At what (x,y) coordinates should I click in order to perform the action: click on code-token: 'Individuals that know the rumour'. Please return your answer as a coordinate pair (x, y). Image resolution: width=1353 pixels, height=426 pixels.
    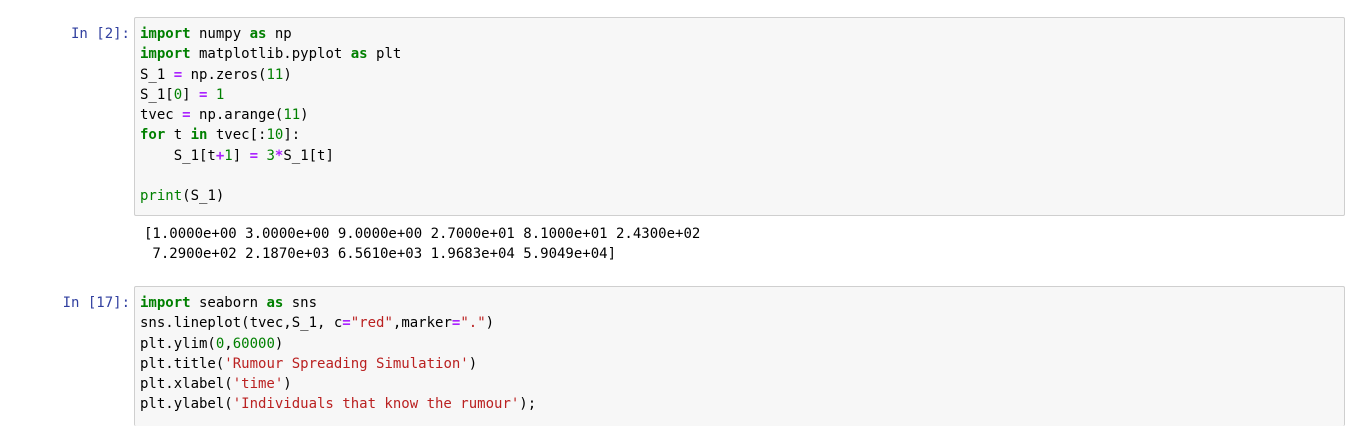
    Looking at the image, I should click on (376, 404).